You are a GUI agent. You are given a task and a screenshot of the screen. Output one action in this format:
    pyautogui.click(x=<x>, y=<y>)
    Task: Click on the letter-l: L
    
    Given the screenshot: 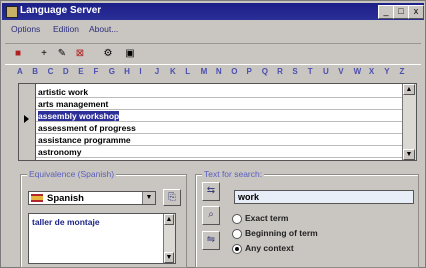 What is the action you would take?
    pyautogui.click(x=187, y=71)
    